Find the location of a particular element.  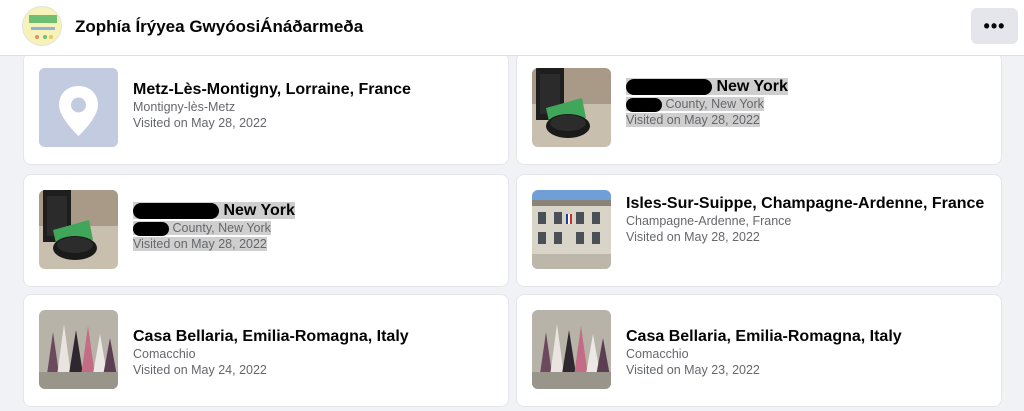

top-bar: Zophía Írýyea GwyóosiÁnáðarmeða ••• is located at coordinates (512, 28).